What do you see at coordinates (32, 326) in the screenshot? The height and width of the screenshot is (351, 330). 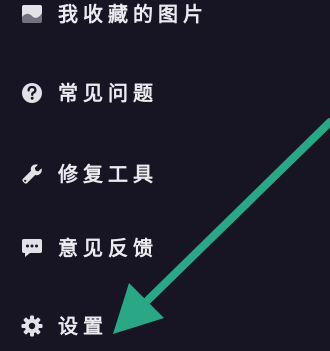 I see `gear-icon` at bounding box center [32, 326].